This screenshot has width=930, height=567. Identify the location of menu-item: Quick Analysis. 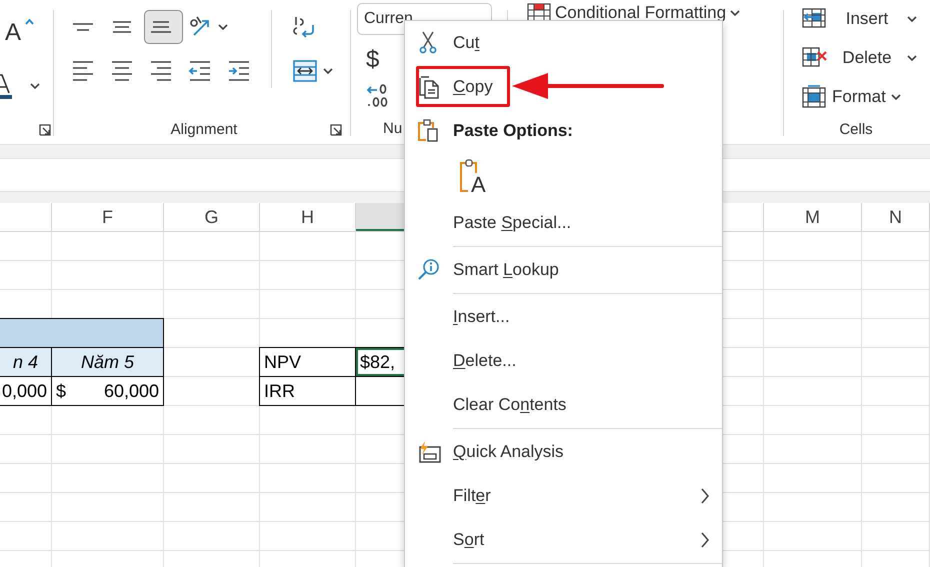
(563, 452).